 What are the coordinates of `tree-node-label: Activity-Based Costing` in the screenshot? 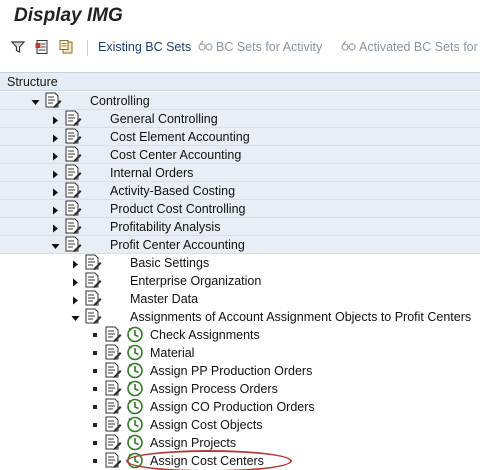 It's located at (172, 191).